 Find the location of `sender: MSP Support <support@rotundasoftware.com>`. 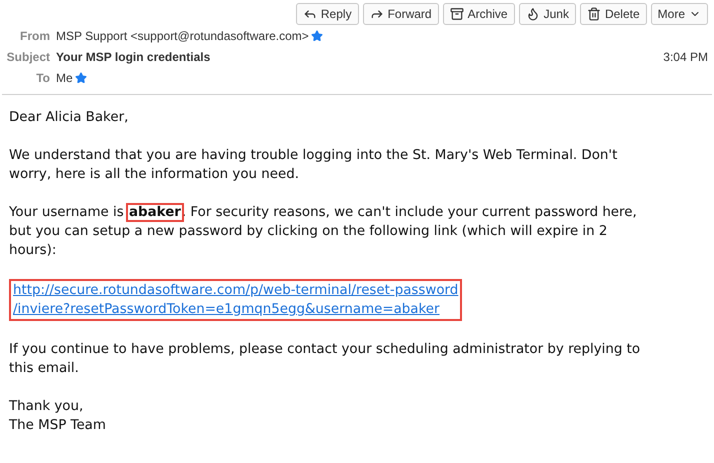

sender: MSP Support <support@rotundasoftware.com> is located at coordinates (182, 35).